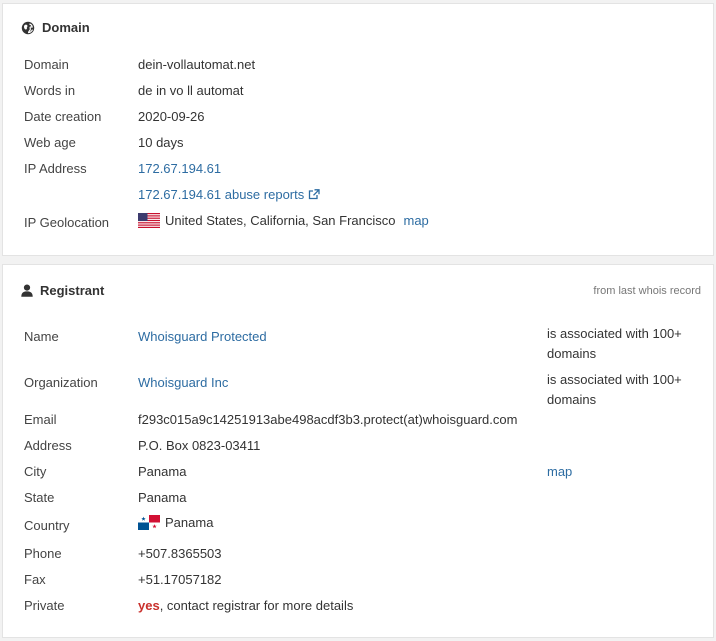 The height and width of the screenshot is (641, 716). I want to click on domain-label: Domain, so click(46, 64).